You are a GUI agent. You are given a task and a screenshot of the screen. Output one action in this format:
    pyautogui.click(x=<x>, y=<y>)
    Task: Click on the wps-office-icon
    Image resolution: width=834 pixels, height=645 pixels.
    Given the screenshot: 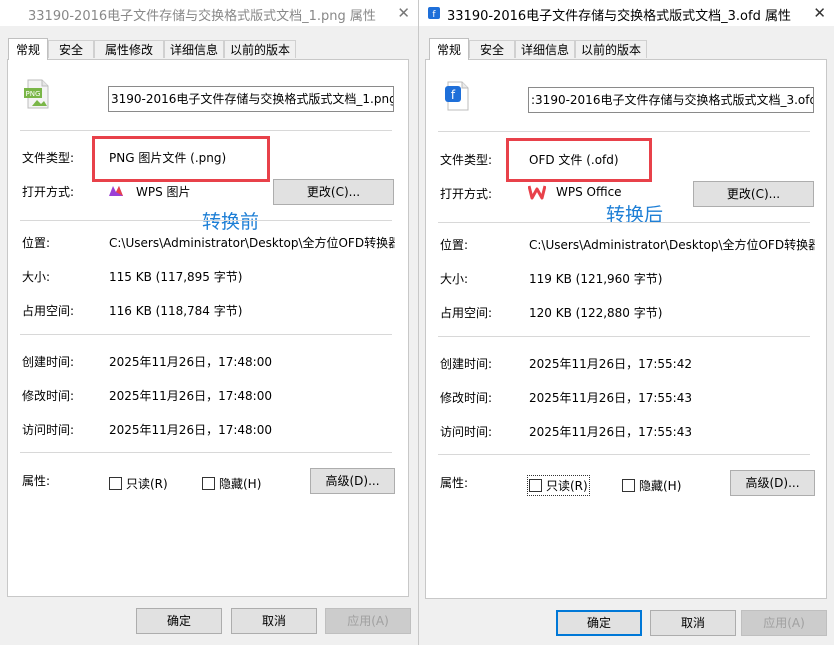 What is the action you would take?
    pyautogui.click(x=537, y=192)
    